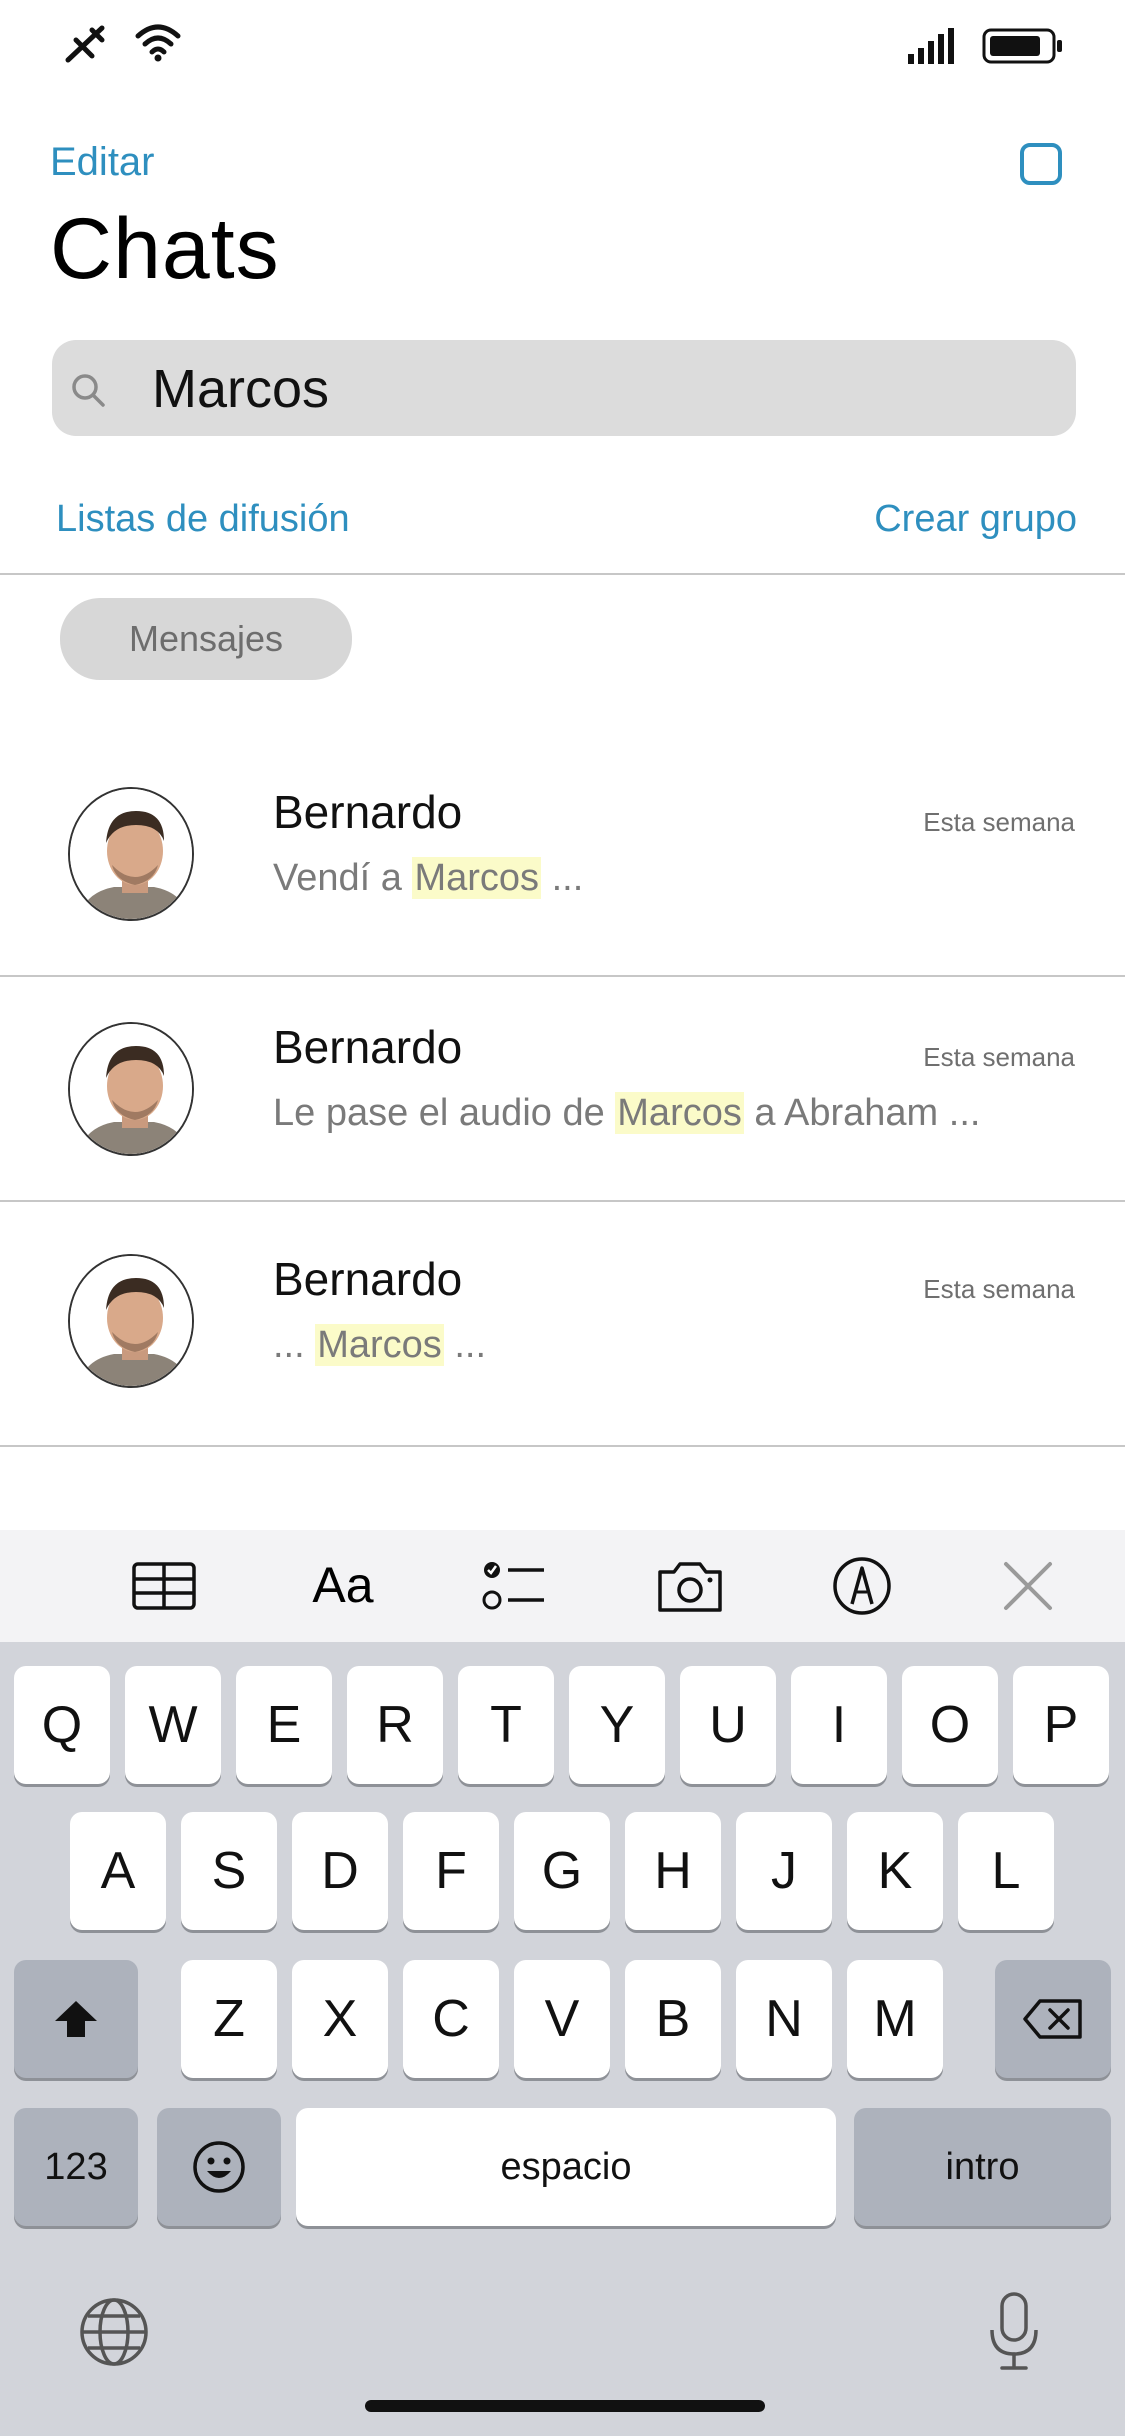  What do you see at coordinates (617, 1725) in the screenshot?
I see `key-y: Y` at bounding box center [617, 1725].